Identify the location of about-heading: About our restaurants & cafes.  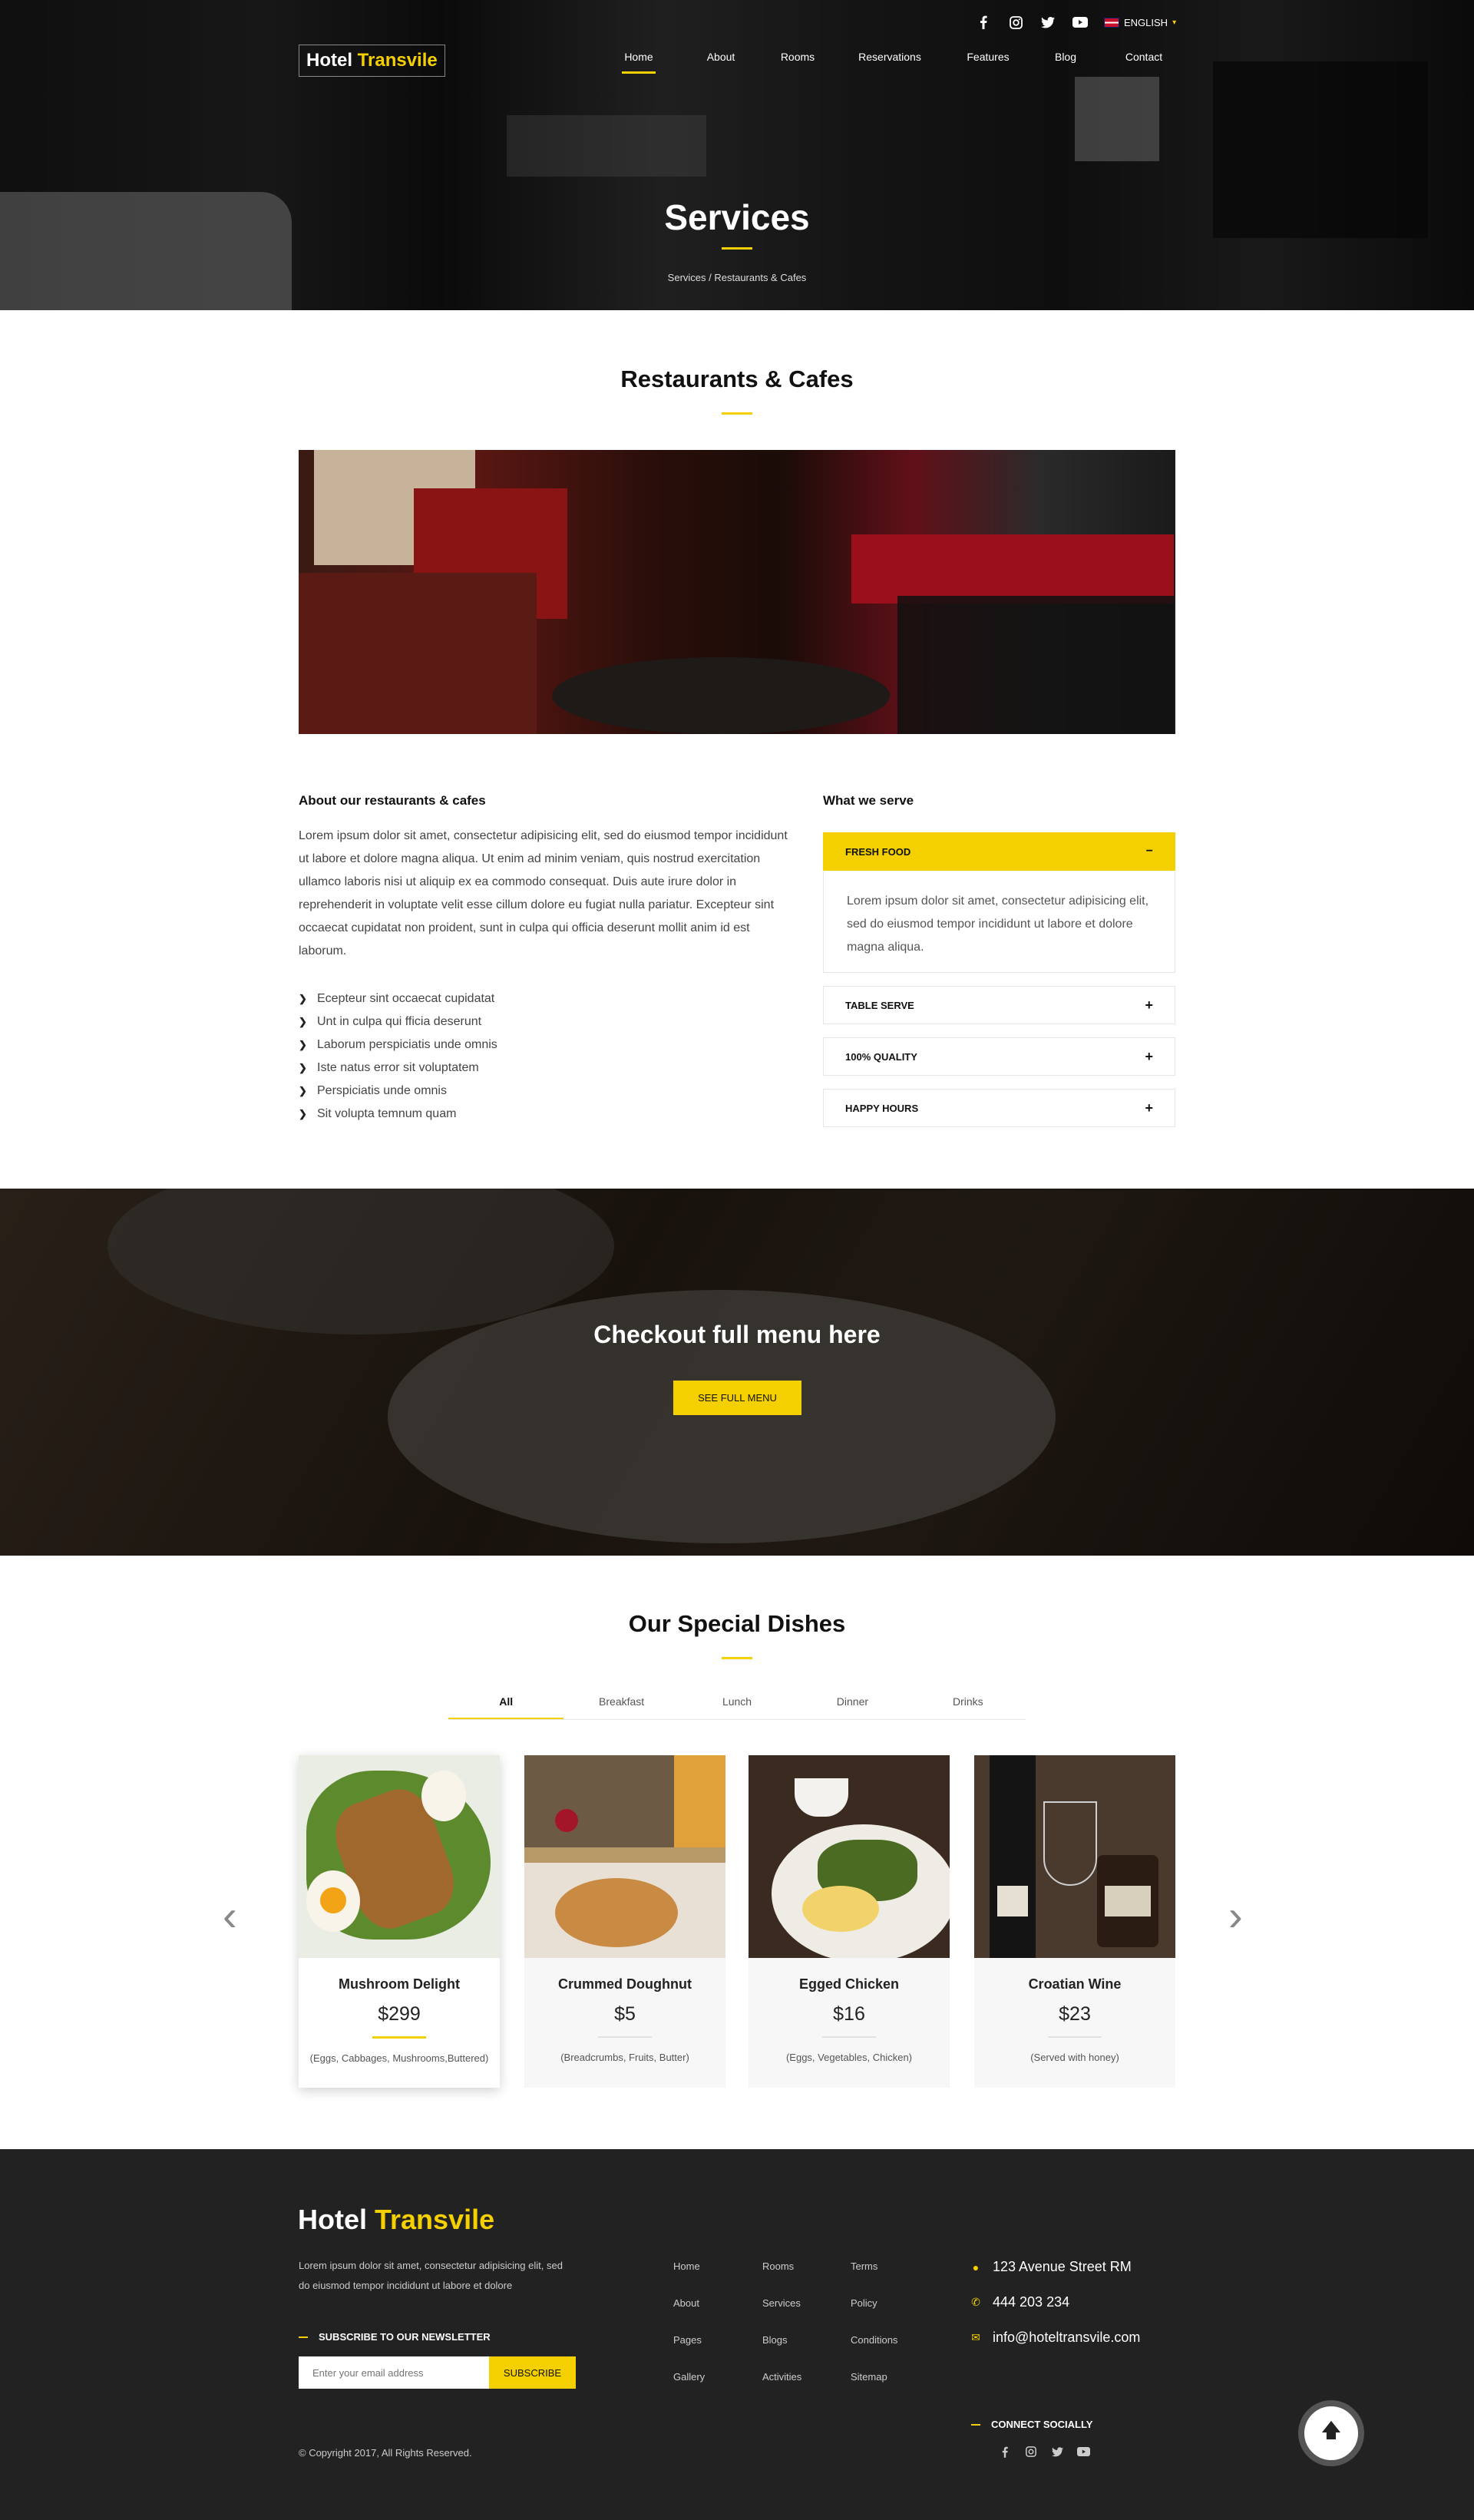
(392, 801).